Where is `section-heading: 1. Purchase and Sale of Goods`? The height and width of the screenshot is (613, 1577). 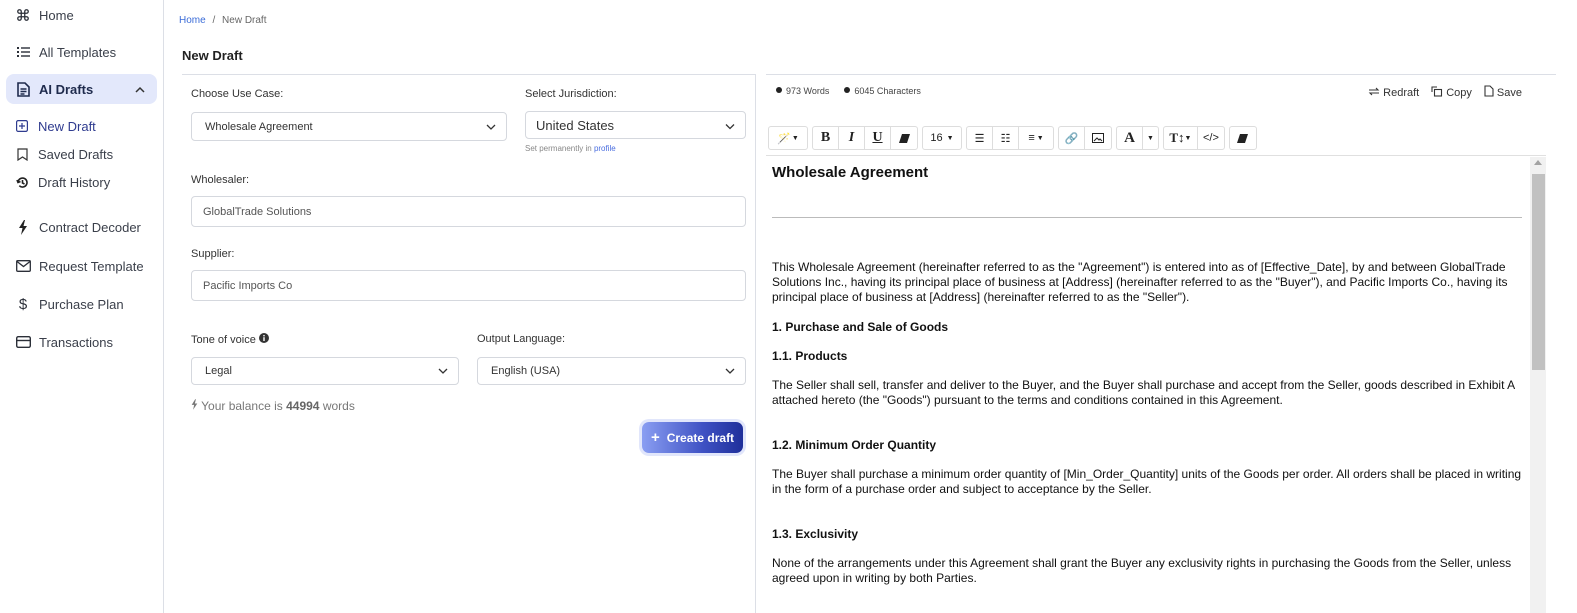 section-heading: 1. Purchase and Sale of Goods is located at coordinates (860, 327).